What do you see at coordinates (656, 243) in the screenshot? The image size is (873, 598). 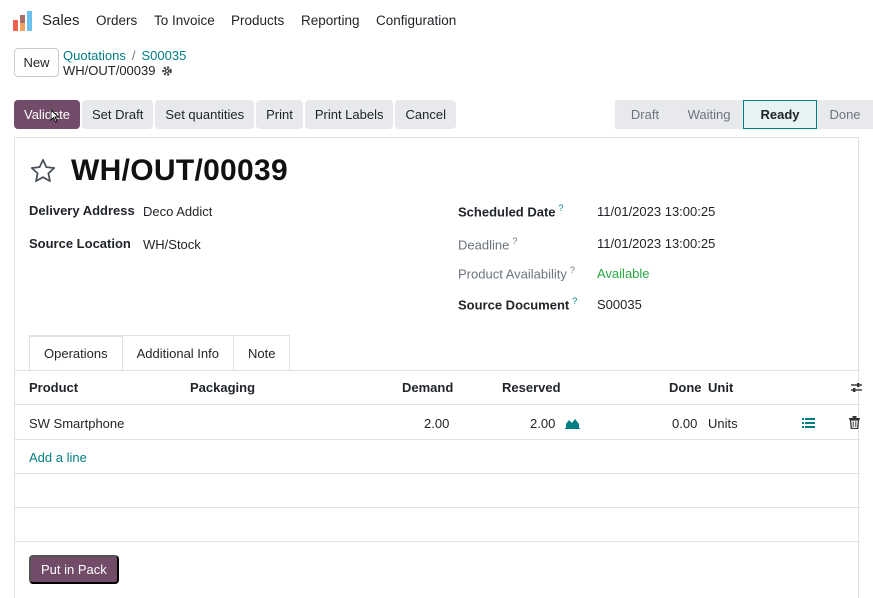 I see `deadline-field: 11/01/2023 13:00:25` at bounding box center [656, 243].